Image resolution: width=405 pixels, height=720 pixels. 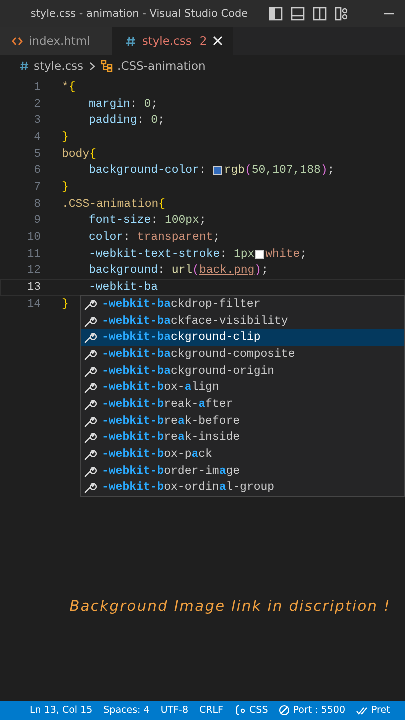 What do you see at coordinates (174, 710) in the screenshot?
I see `status-item: UTF-8` at bounding box center [174, 710].